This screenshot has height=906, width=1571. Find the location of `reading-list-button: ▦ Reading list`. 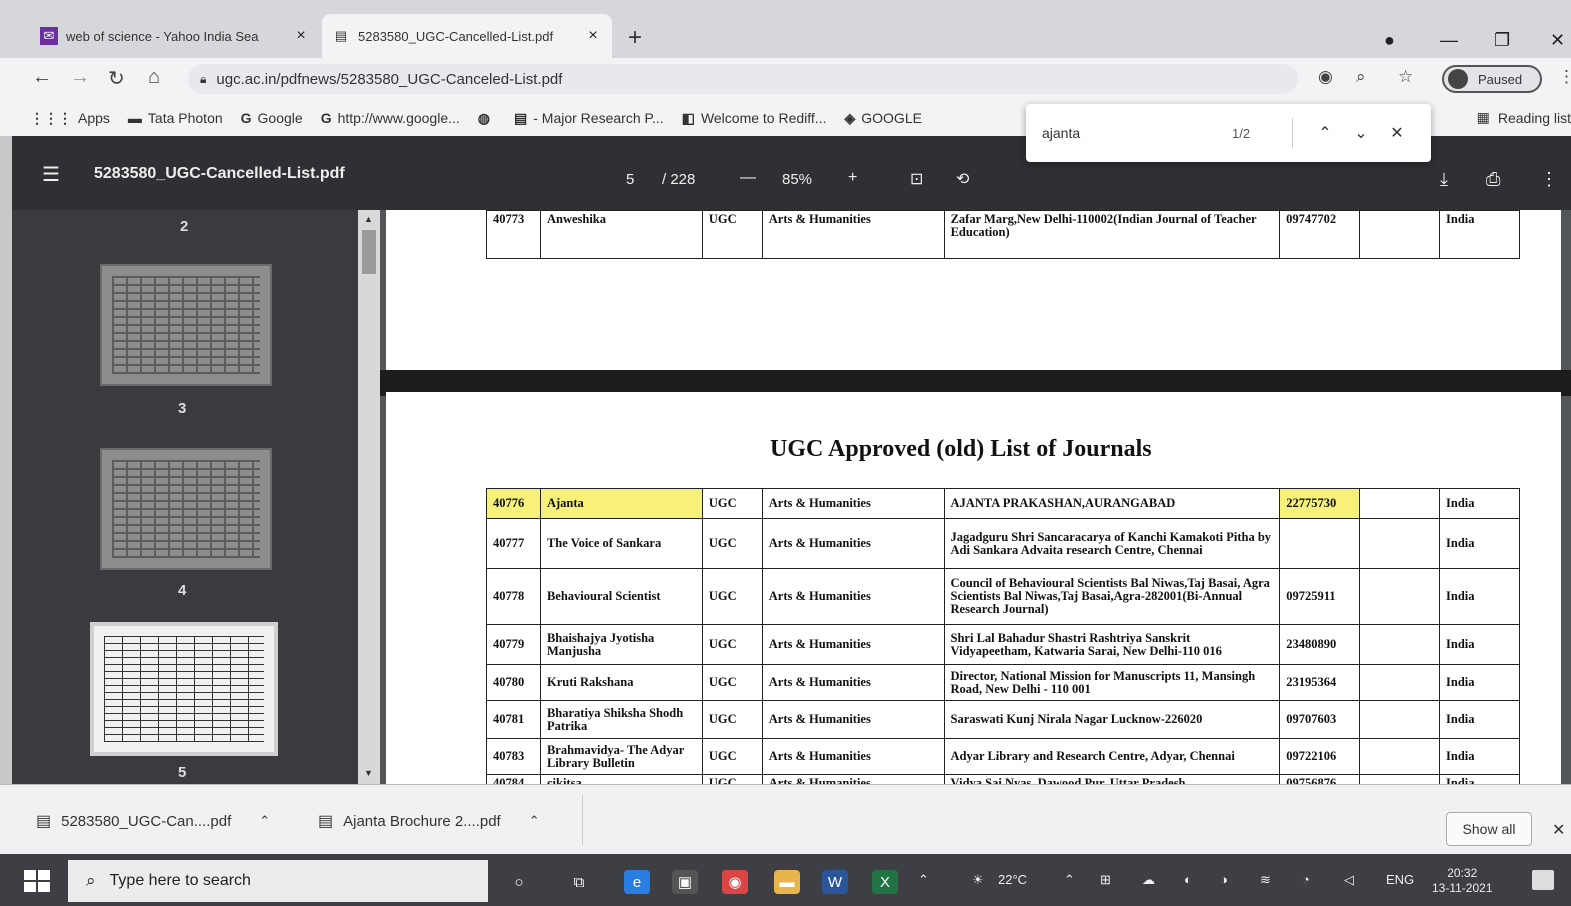

reading-list-button: ▦ Reading list is located at coordinates (1524, 117).